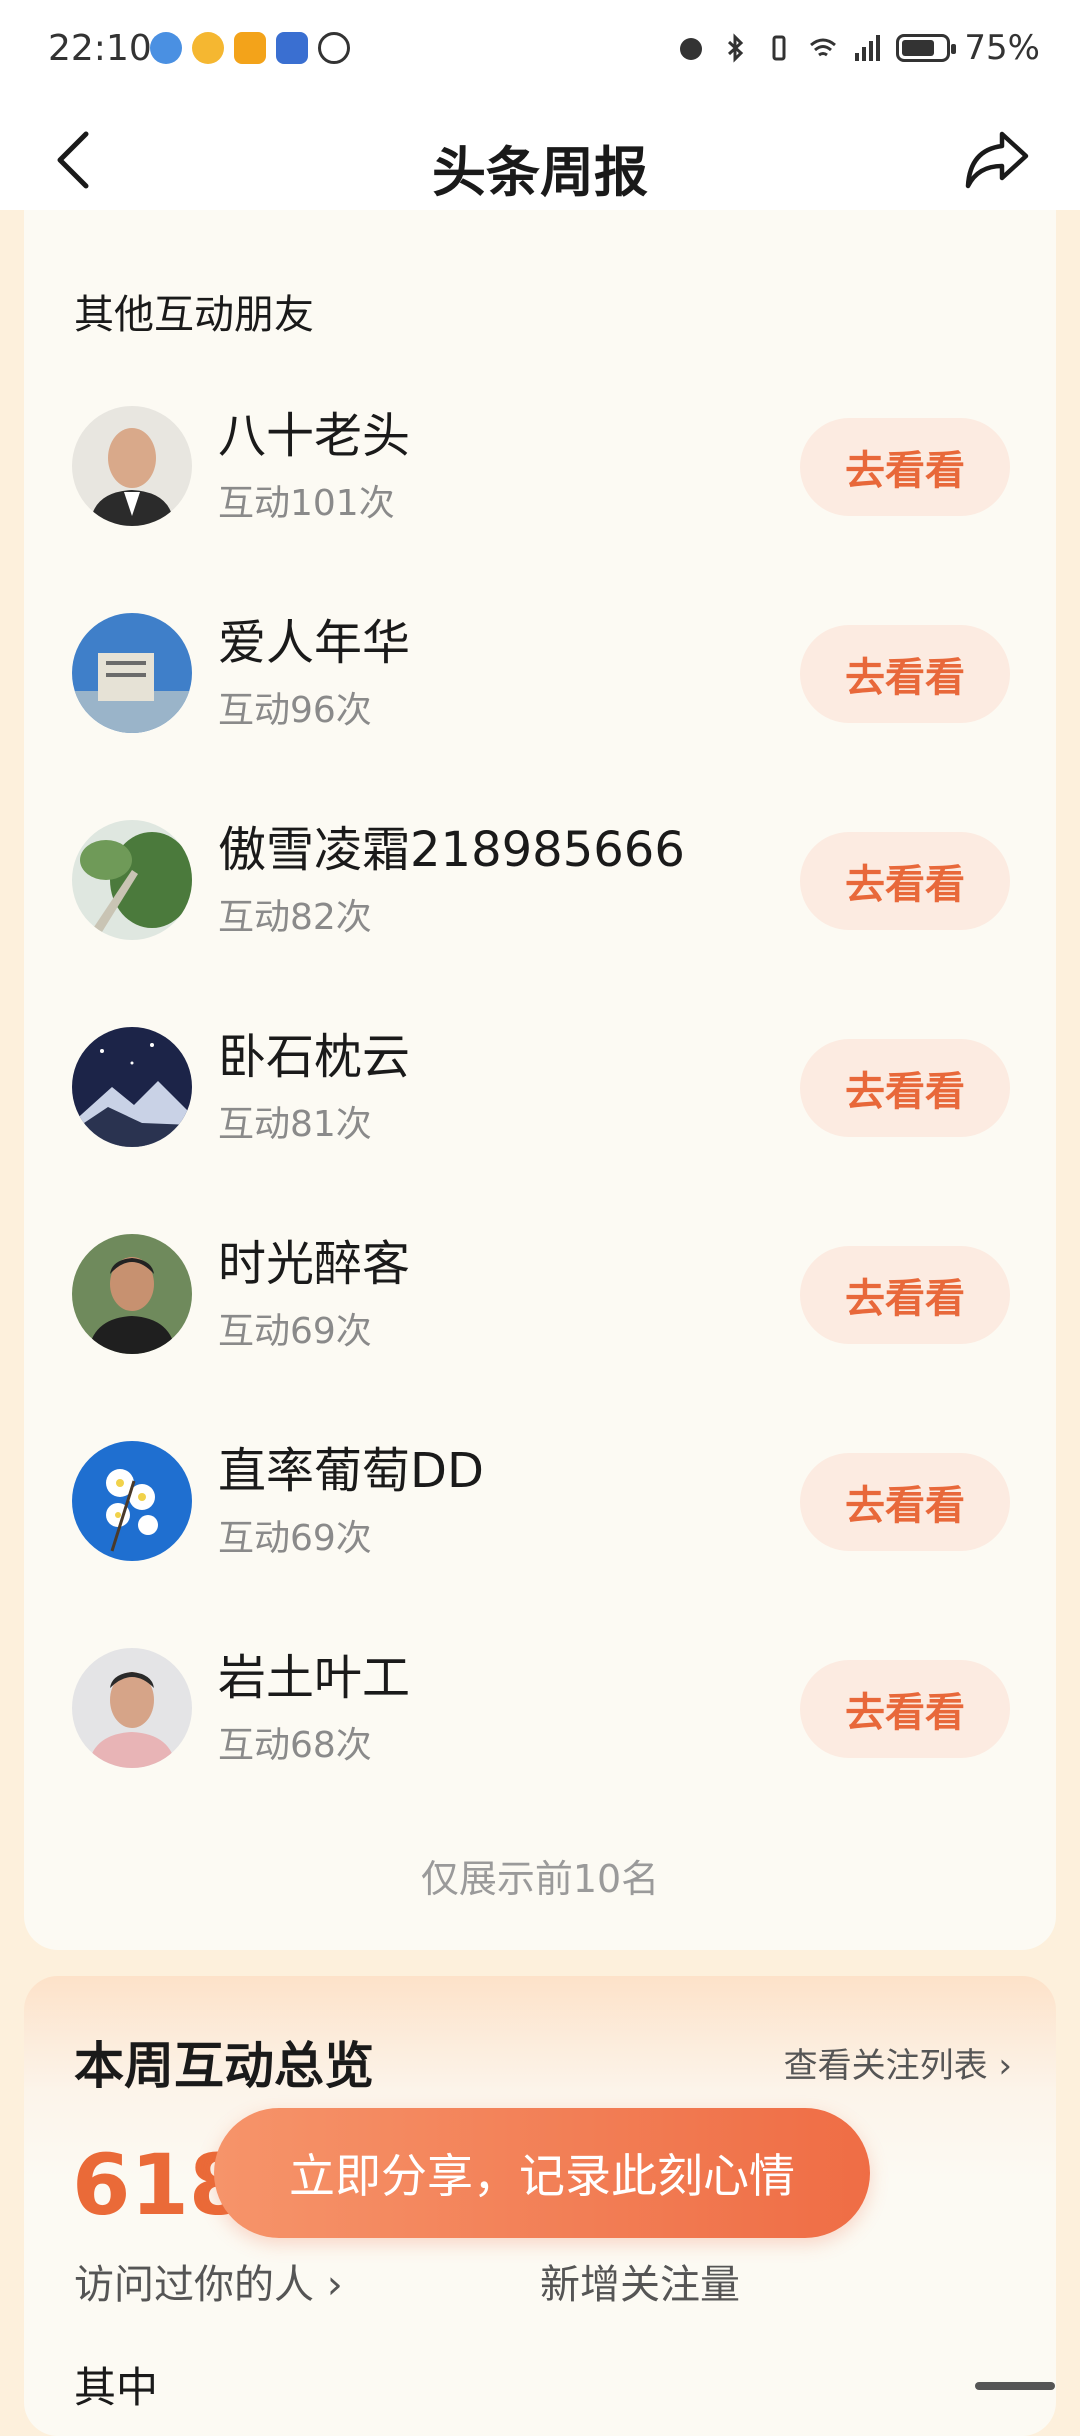  What do you see at coordinates (295, 1124) in the screenshot?
I see `interaction-count: 互动81次` at bounding box center [295, 1124].